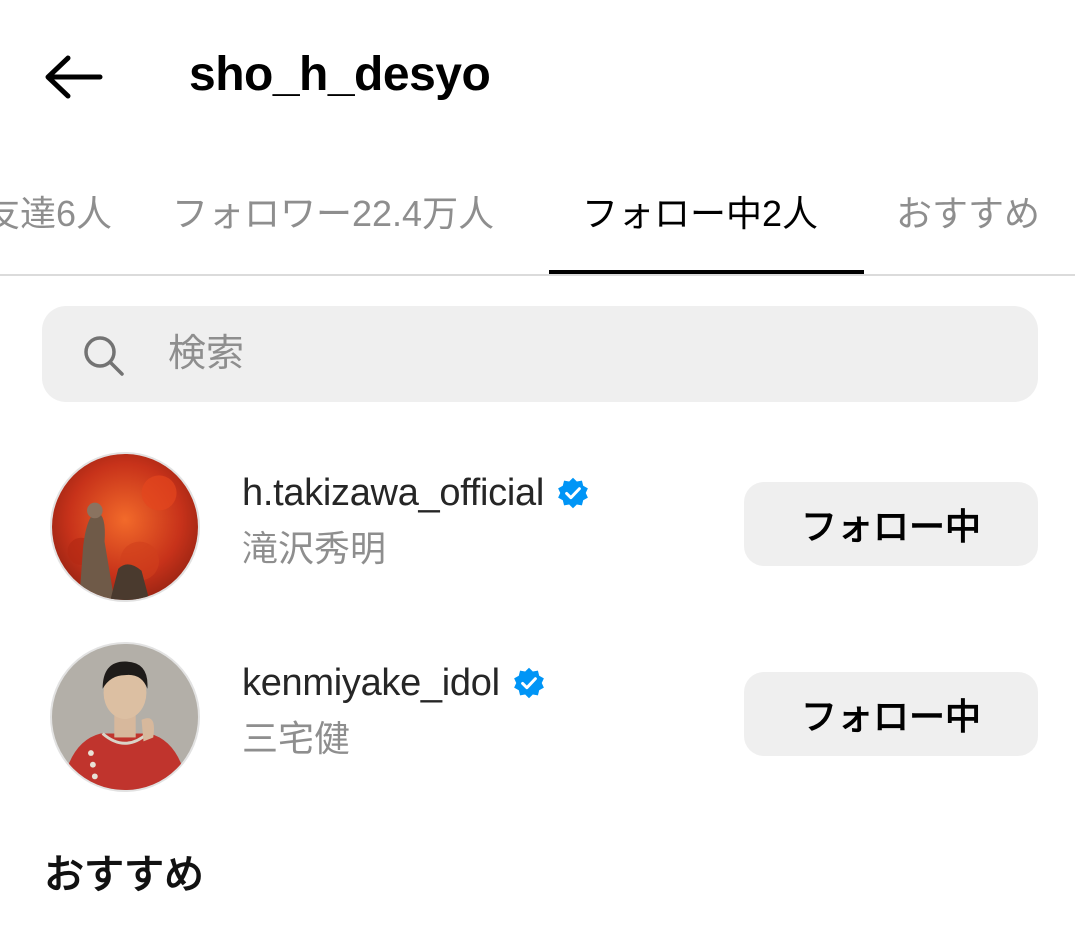 This screenshot has width=1075, height=942. I want to click on full-name: 三宅健, so click(296, 738).